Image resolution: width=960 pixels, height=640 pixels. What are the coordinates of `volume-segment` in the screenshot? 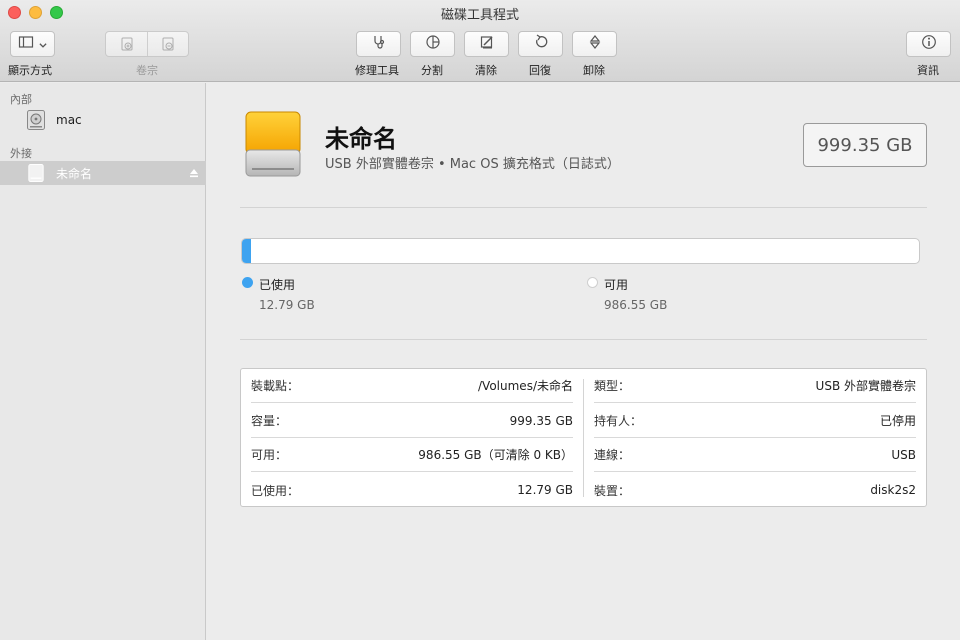 It's located at (147, 44).